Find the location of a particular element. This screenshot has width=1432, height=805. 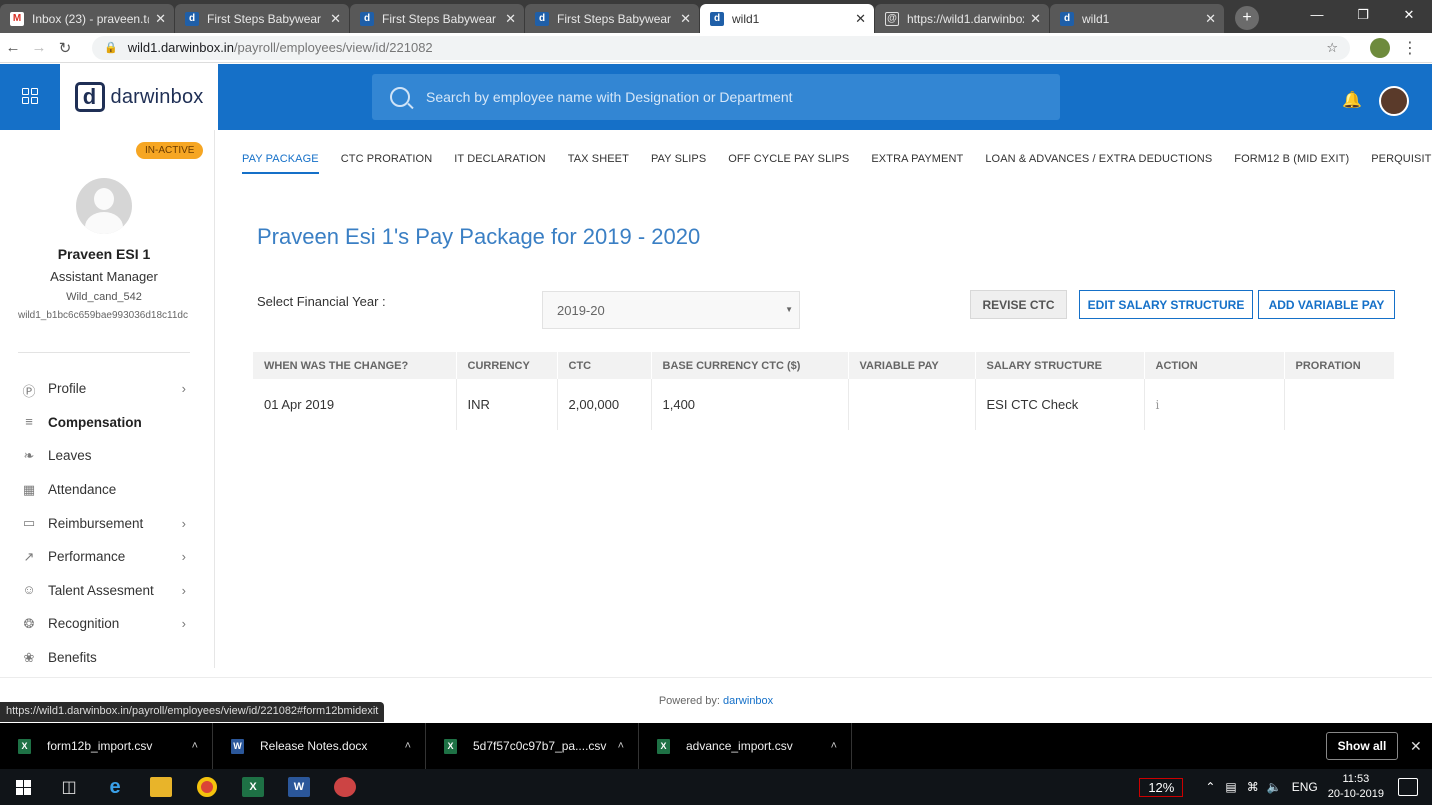

download-item: Xadvance_import.csv ˄ is located at coordinates (745, 746).